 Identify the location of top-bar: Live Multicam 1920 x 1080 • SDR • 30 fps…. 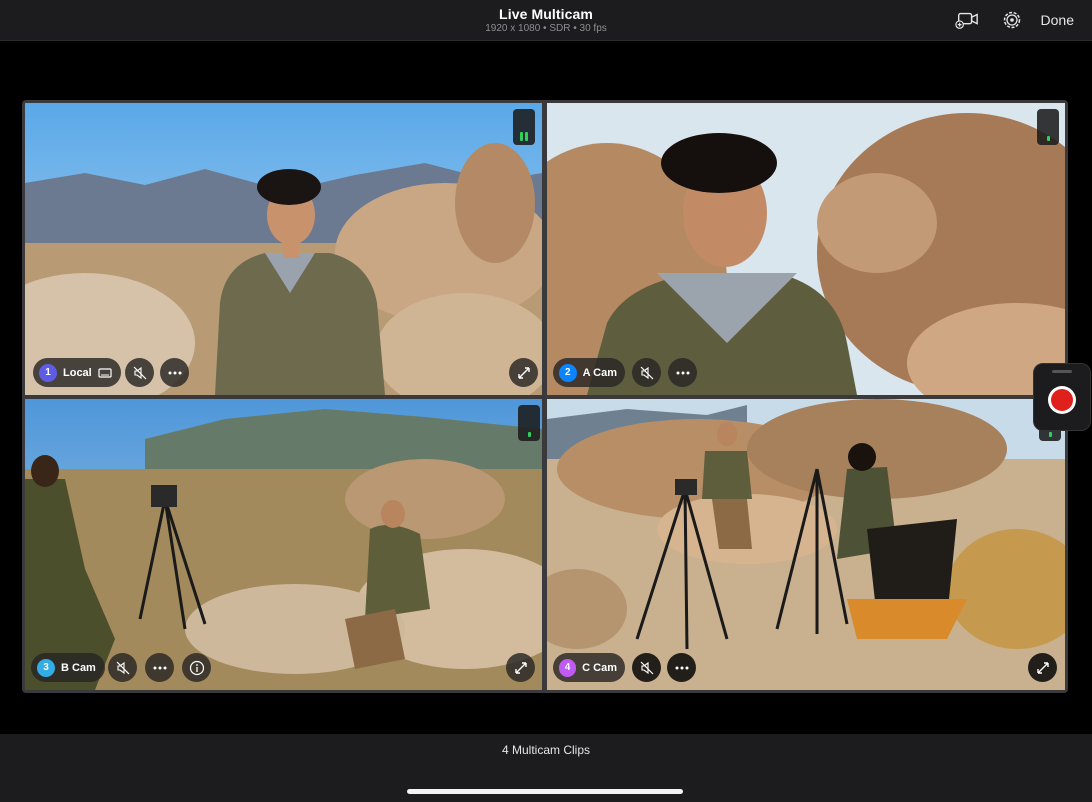
(546, 20).